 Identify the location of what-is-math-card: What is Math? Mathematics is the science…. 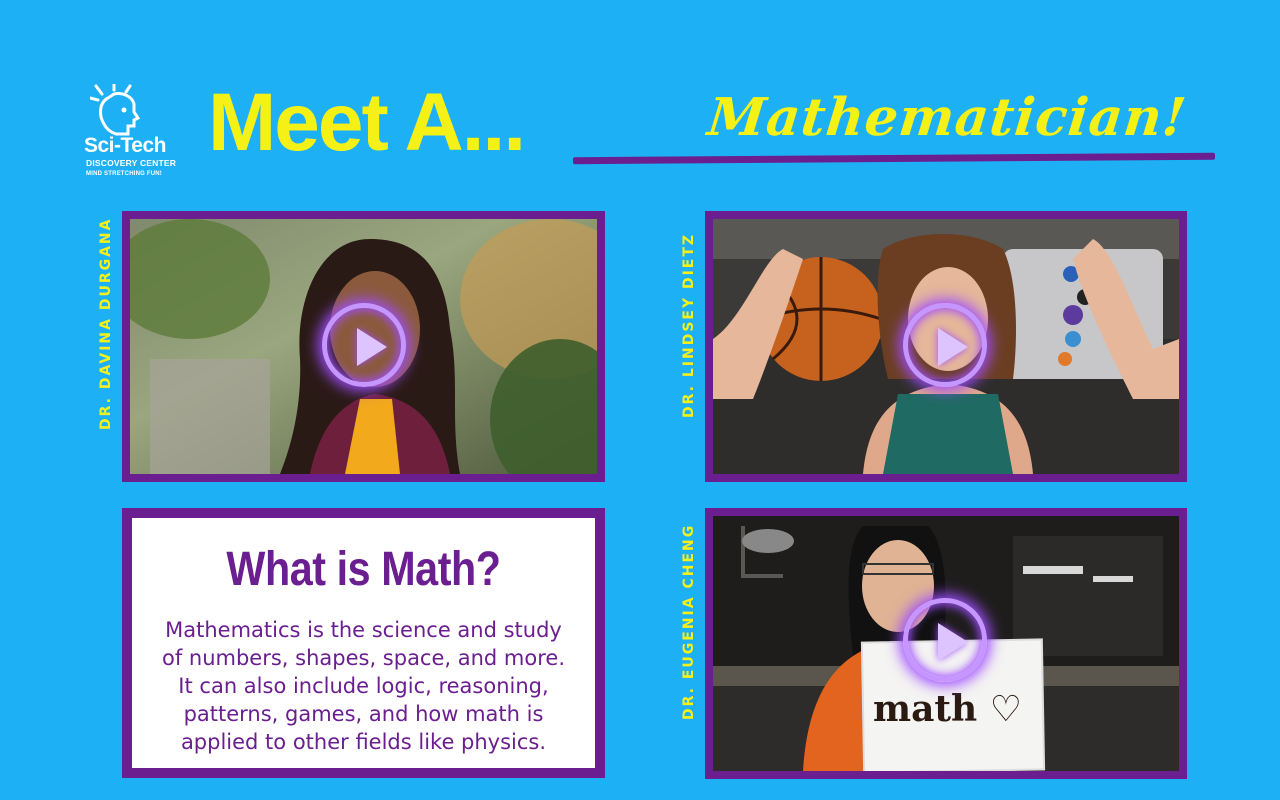
(363, 643).